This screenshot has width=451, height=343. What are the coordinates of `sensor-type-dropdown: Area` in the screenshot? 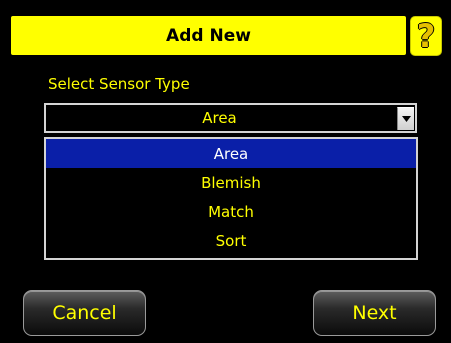 It's located at (230, 118).